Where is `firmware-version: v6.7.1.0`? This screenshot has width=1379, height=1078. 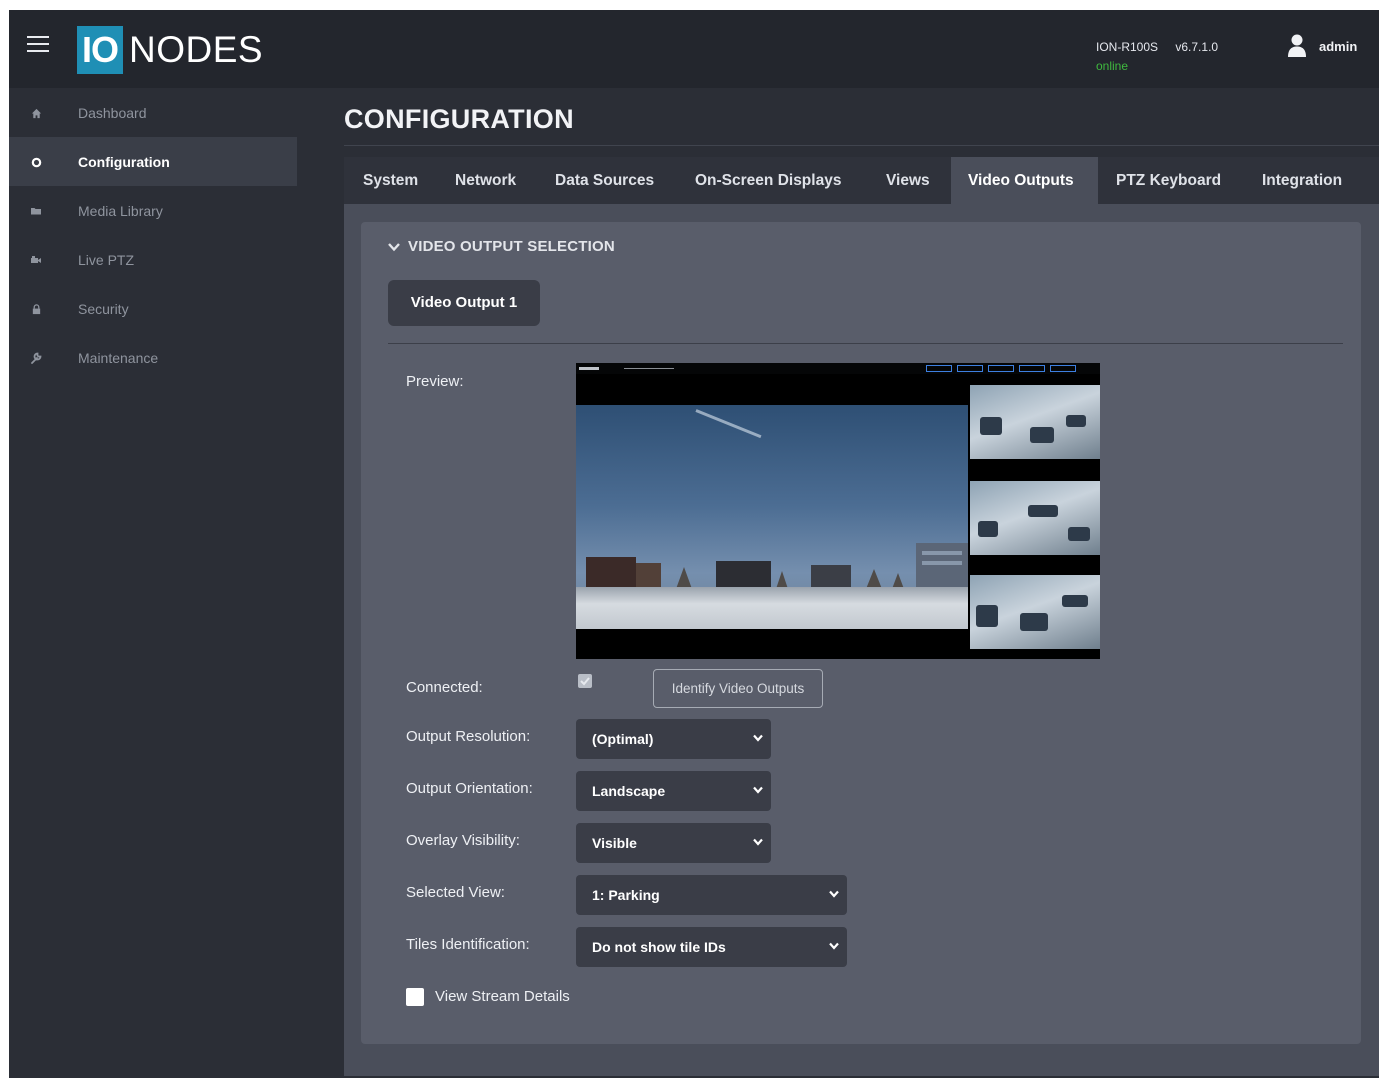 firmware-version: v6.7.1.0 is located at coordinates (1197, 47).